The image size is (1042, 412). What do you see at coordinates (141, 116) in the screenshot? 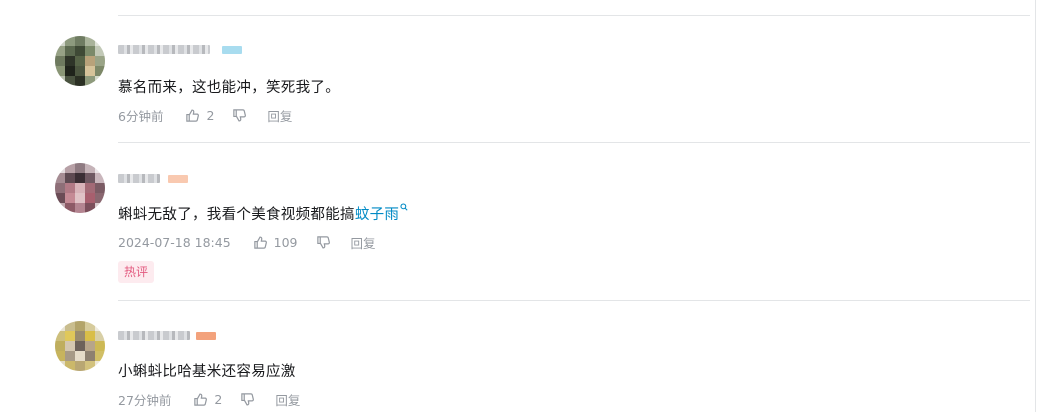
I see `comment-time: 6分钟前` at bounding box center [141, 116].